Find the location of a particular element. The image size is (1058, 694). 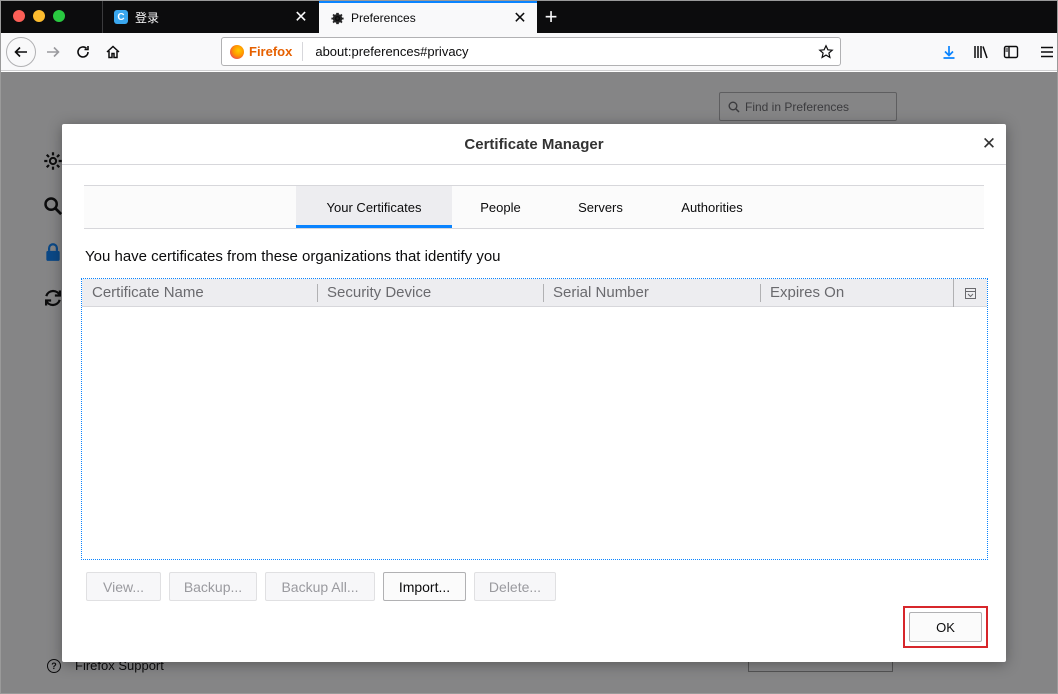

minimize-window-button is located at coordinates (39, 16).